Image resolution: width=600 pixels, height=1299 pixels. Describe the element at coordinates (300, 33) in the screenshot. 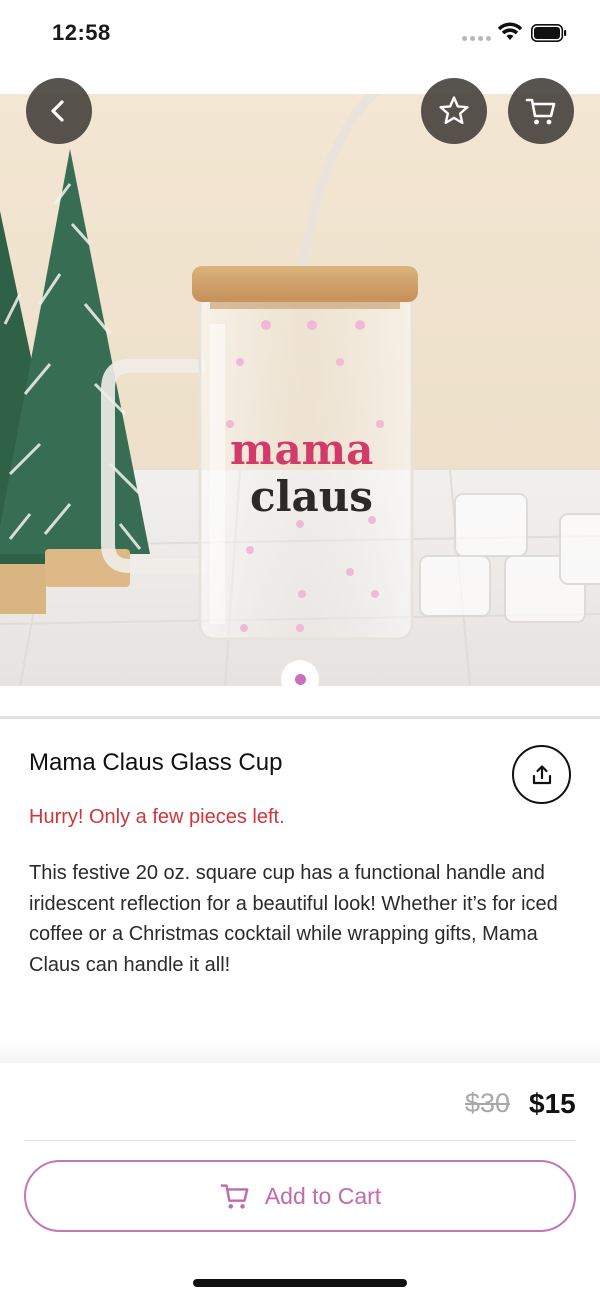

I see `status-bar: 12:58` at that location.